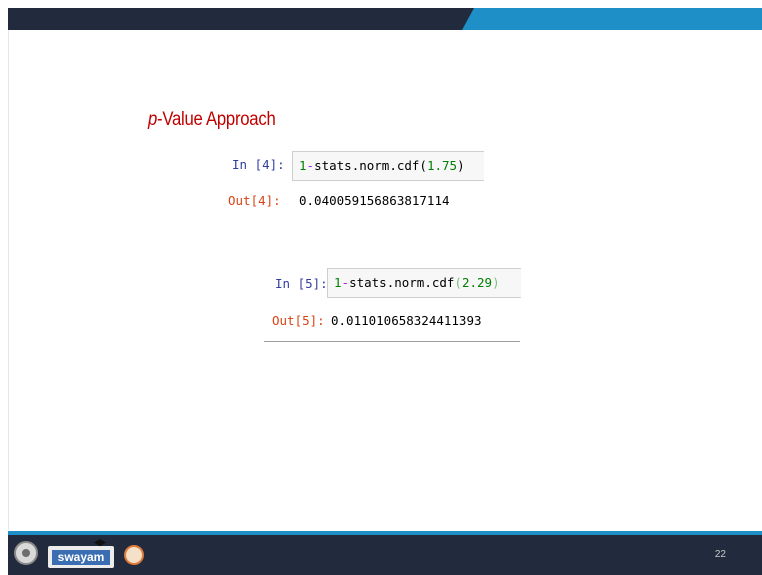 The height and width of the screenshot is (575, 762). I want to click on swayam-logo: swayam, so click(81, 557).